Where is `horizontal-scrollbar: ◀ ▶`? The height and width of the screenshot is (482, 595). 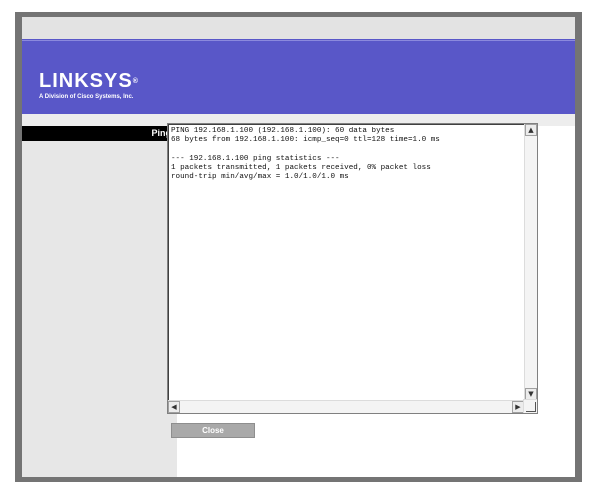
horizontal-scrollbar: ◀ ▶ is located at coordinates (346, 406).